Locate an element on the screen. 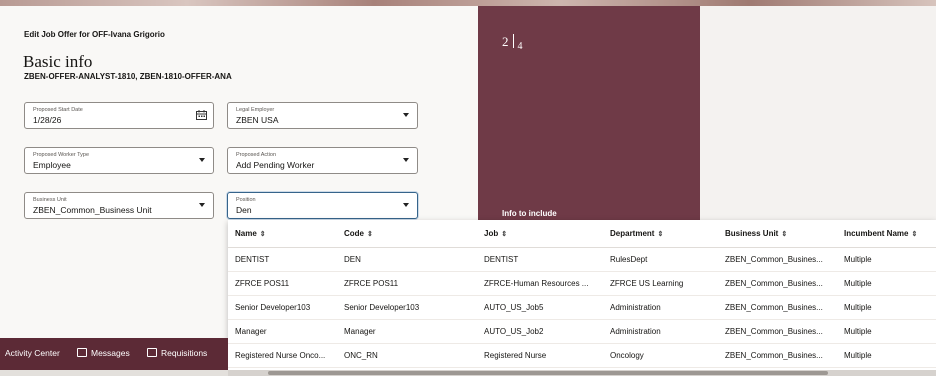 The height and width of the screenshot is (376, 936). position-label: Position is located at coordinates (246, 200).